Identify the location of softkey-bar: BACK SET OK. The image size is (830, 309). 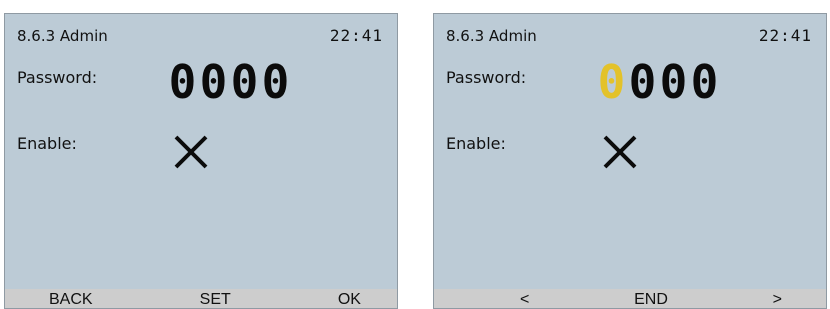
(201, 298).